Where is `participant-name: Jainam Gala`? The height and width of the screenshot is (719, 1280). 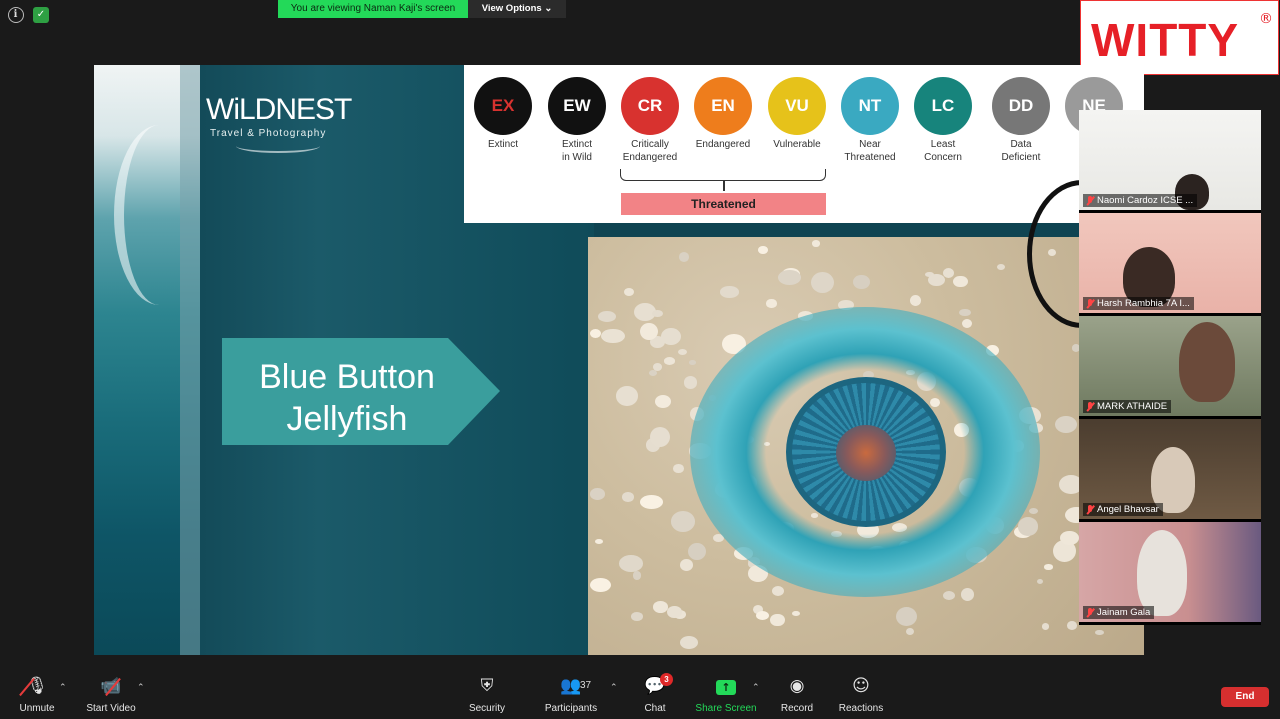 participant-name: Jainam Gala is located at coordinates (1119, 612).